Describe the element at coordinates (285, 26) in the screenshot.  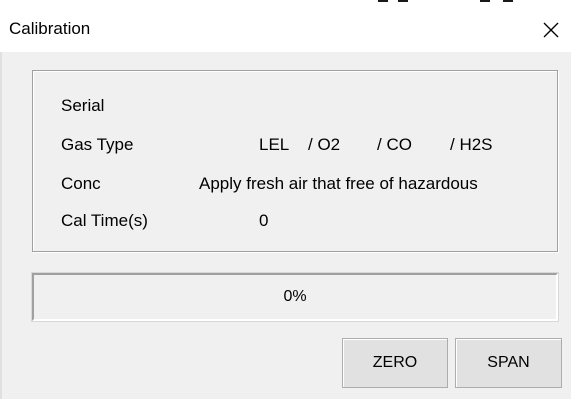
I see `title-bar: Calibration` at that location.